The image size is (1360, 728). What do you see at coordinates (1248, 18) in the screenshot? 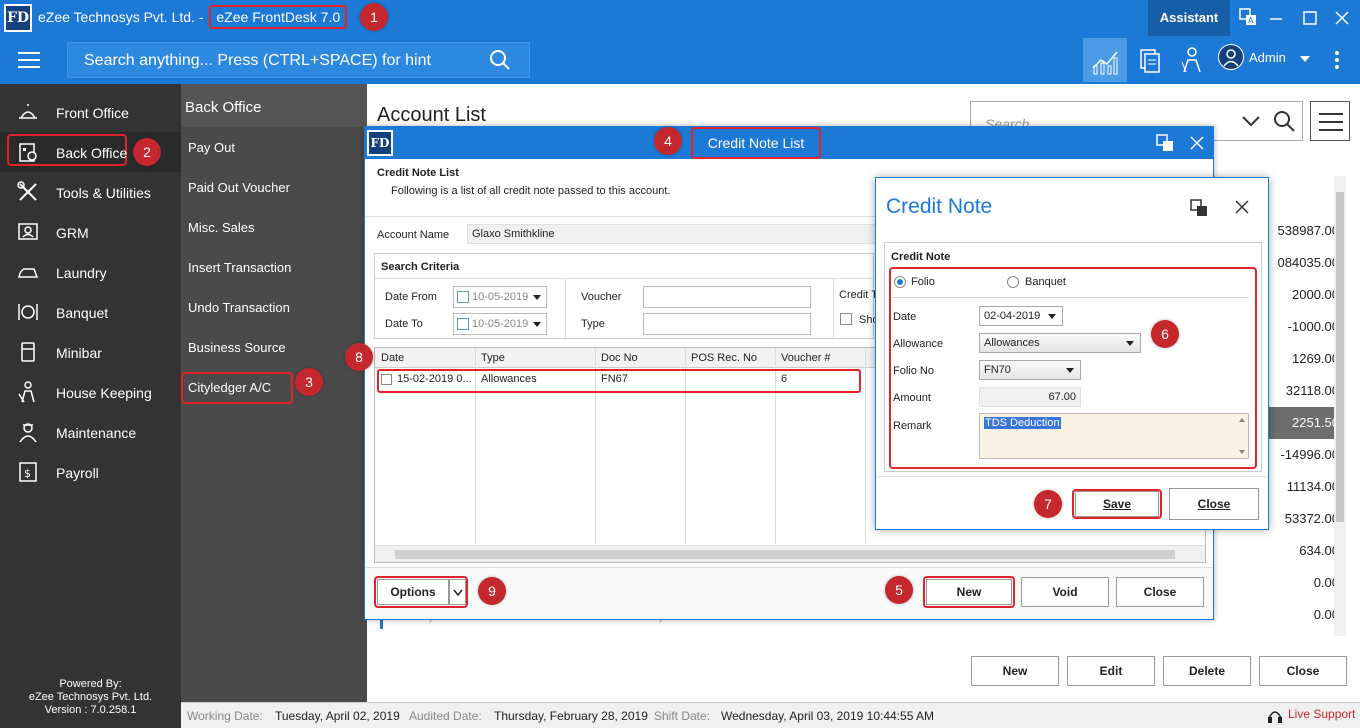
I see `translate-icon: A` at bounding box center [1248, 18].